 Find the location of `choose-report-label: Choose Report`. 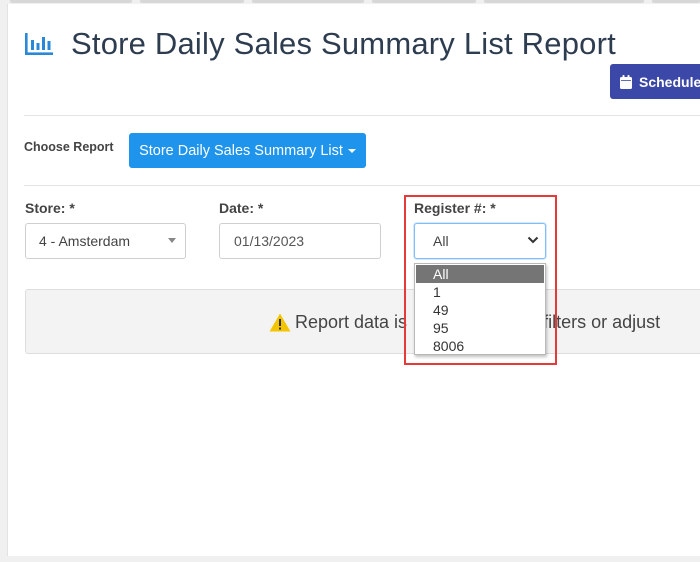

choose-report-label: Choose Report is located at coordinates (69, 147).